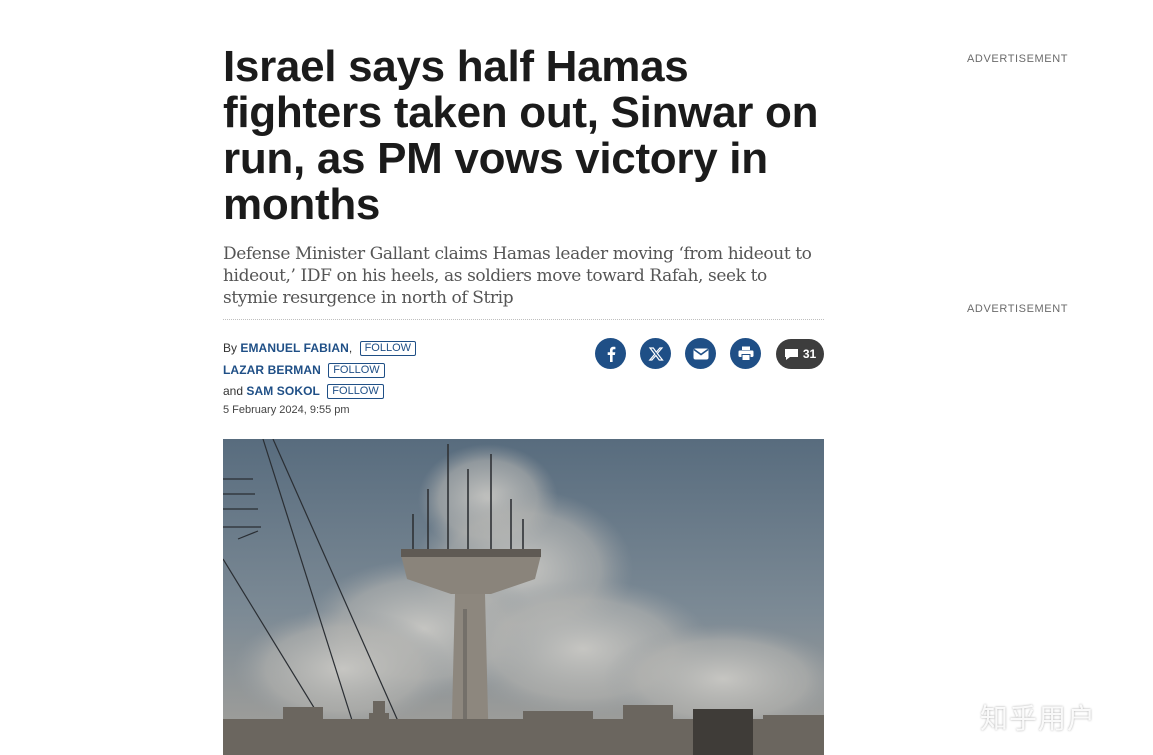 The height and width of the screenshot is (755, 1153). Describe the element at coordinates (286, 410) in the screenshot. I see `publish-date: 5 February 2024, 9:55 pm` at that location.